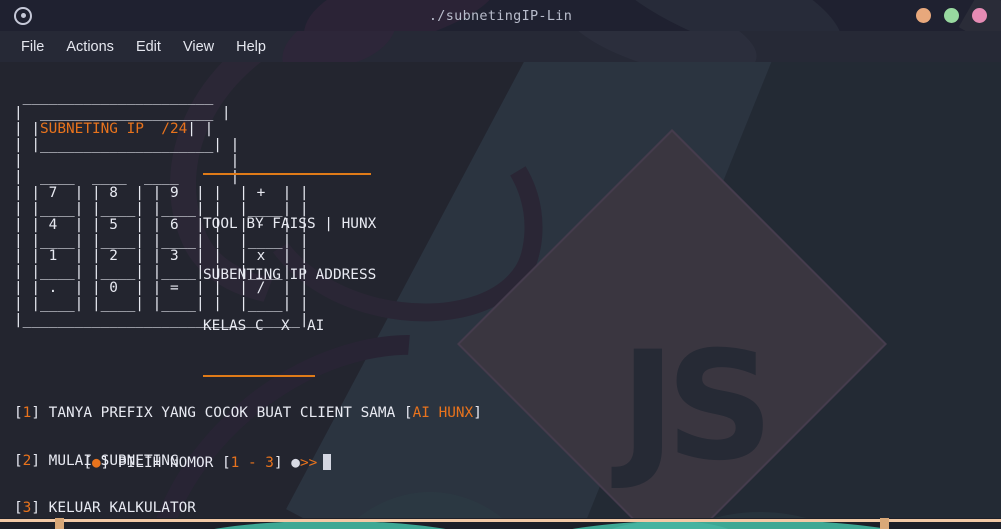  Describe the element at coordinates (290, 224) in the screenshot. I see `banner-line-tool: TOOL BY FAISS | HUNX` at that location.